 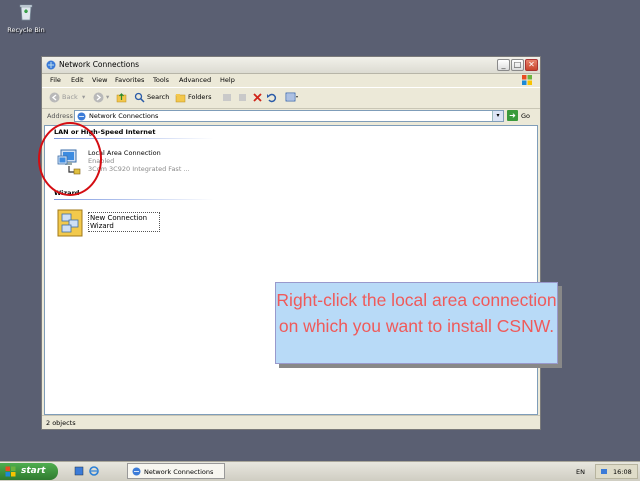 What do you see at coordinates (526, 115) in the screenshot?
I see `go-label: Go` at bounding box center [526, 115].